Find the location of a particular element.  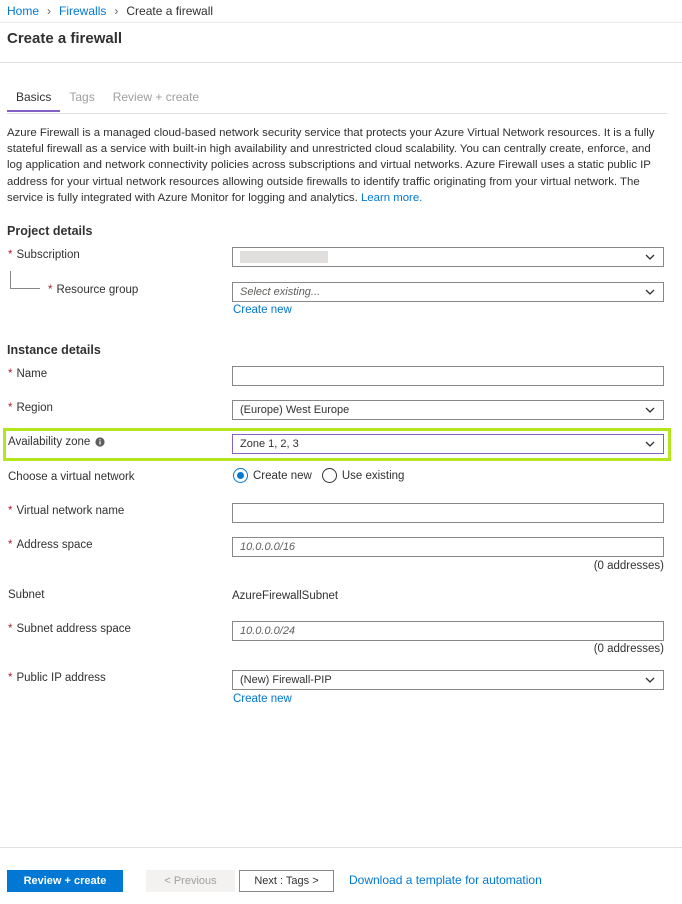

page-title: Create a firewall is located at coordinates (65, 38).